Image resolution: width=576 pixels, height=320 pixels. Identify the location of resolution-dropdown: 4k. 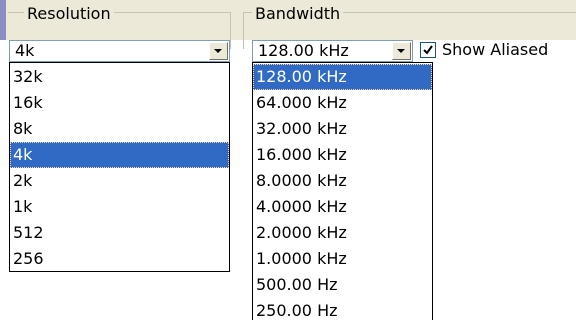
(119, 51).